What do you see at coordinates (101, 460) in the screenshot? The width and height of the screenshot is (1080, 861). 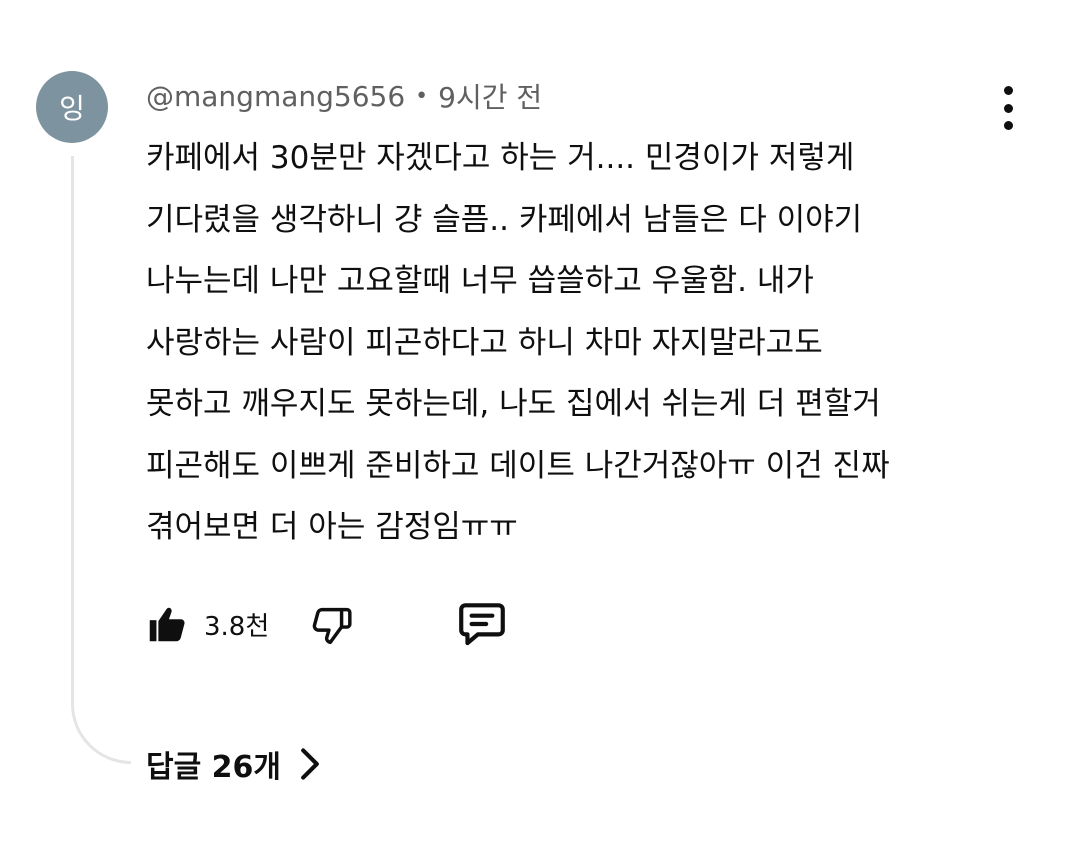 I see `thread-connector-line` at bounding box center [101, 460].